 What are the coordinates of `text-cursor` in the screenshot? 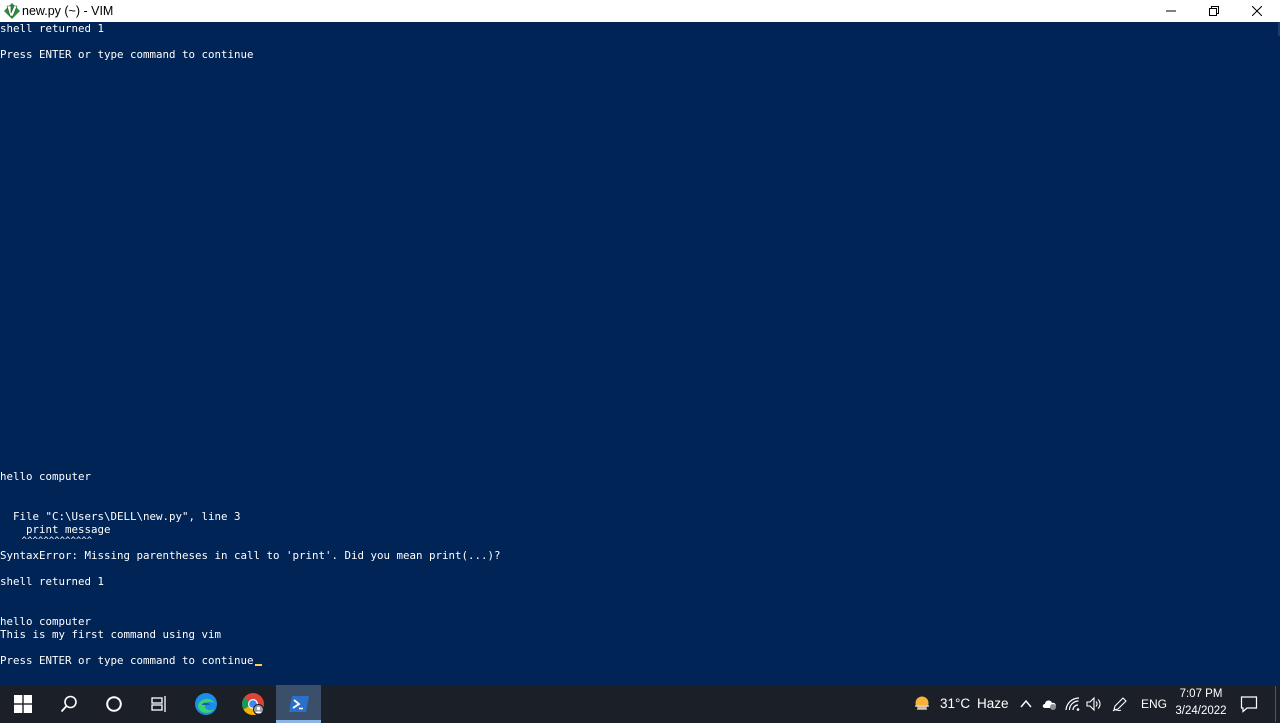 It's located at (258, 665).